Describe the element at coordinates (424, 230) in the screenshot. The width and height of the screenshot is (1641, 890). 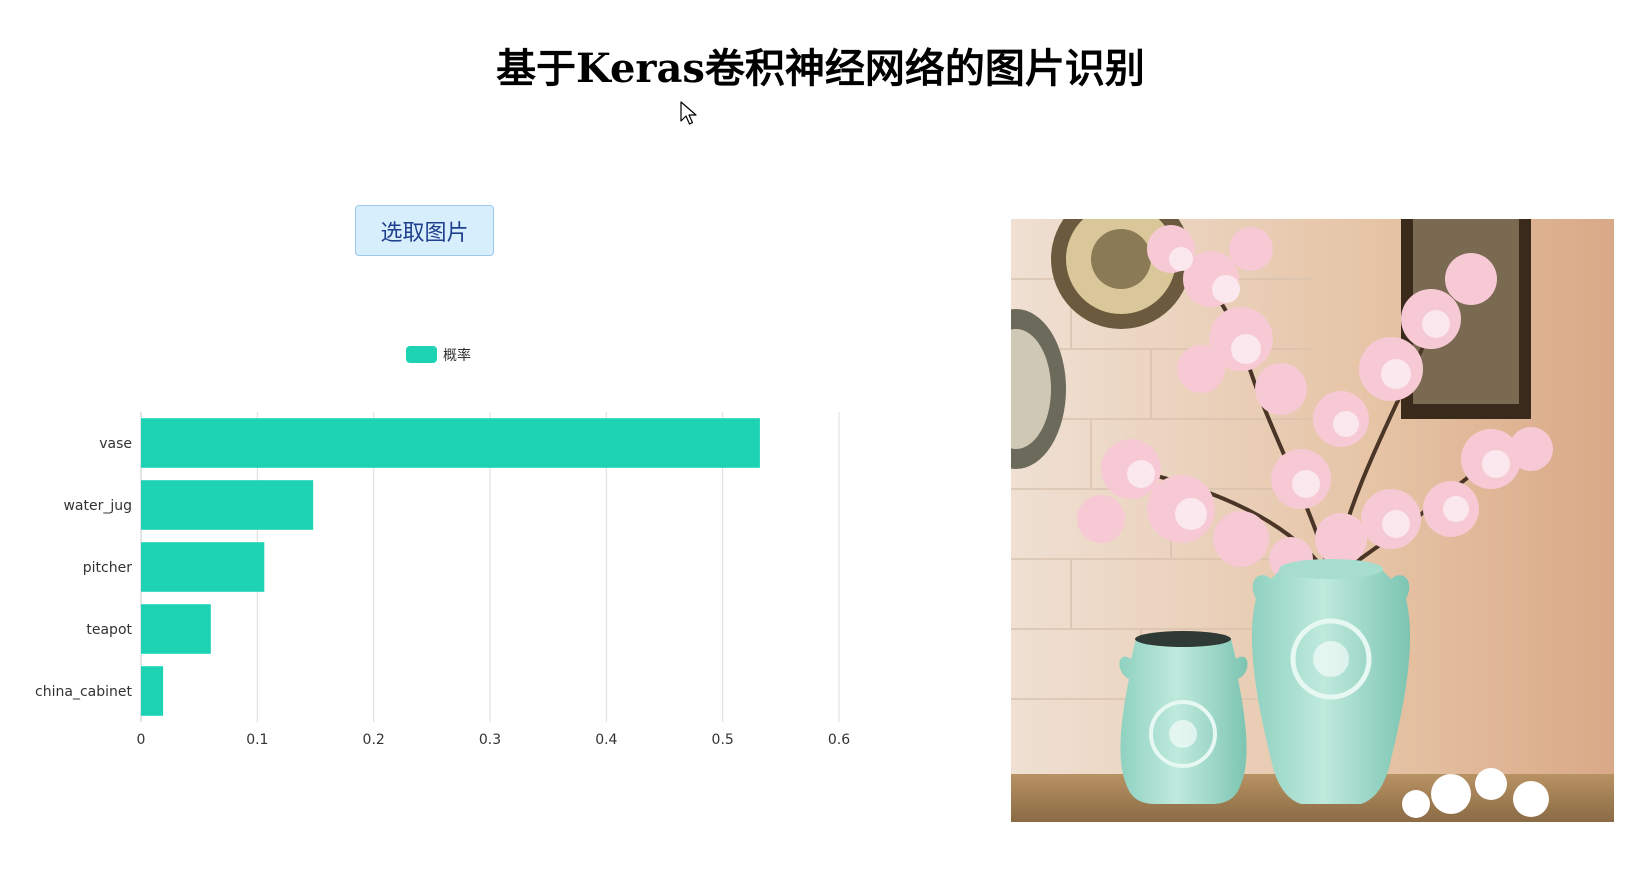
I see `select-image-button: 选取图片` at that location.